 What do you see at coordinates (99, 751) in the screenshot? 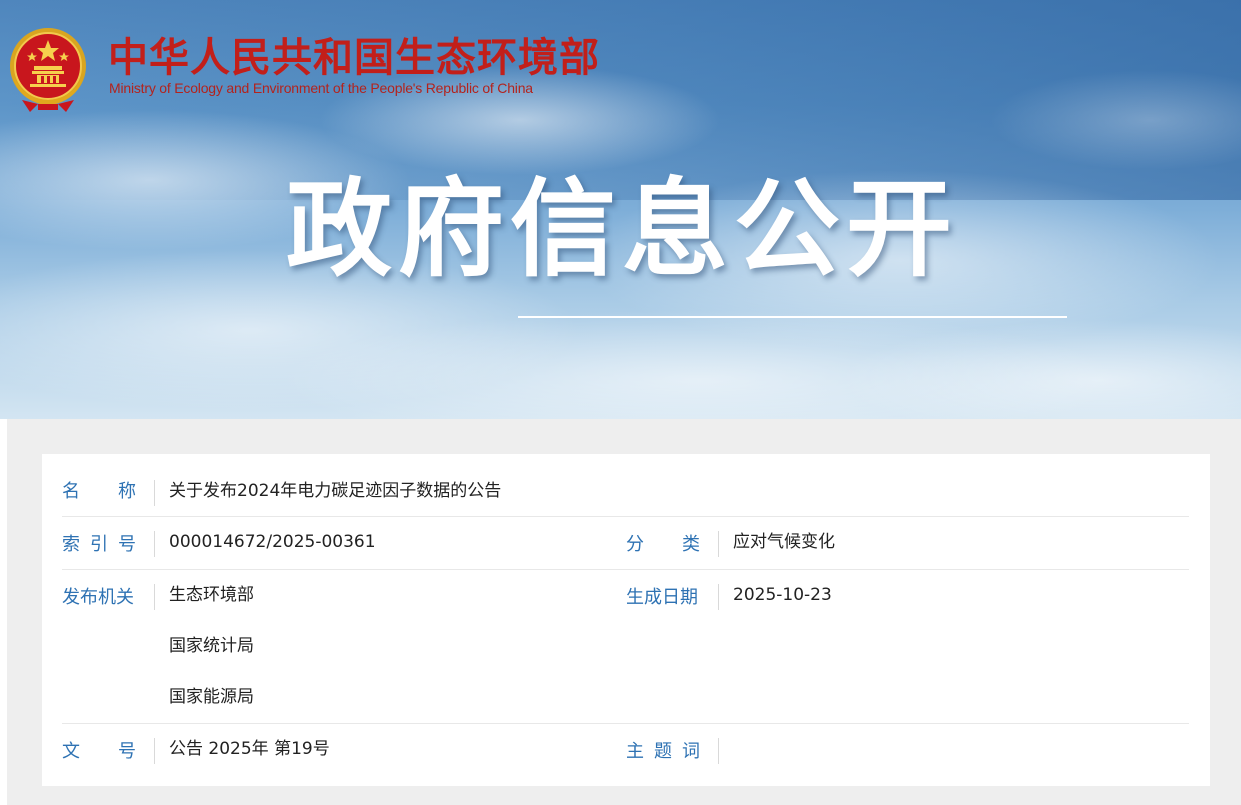
I see `label-doc-no: 文 号` at bounding box center [99, 751].